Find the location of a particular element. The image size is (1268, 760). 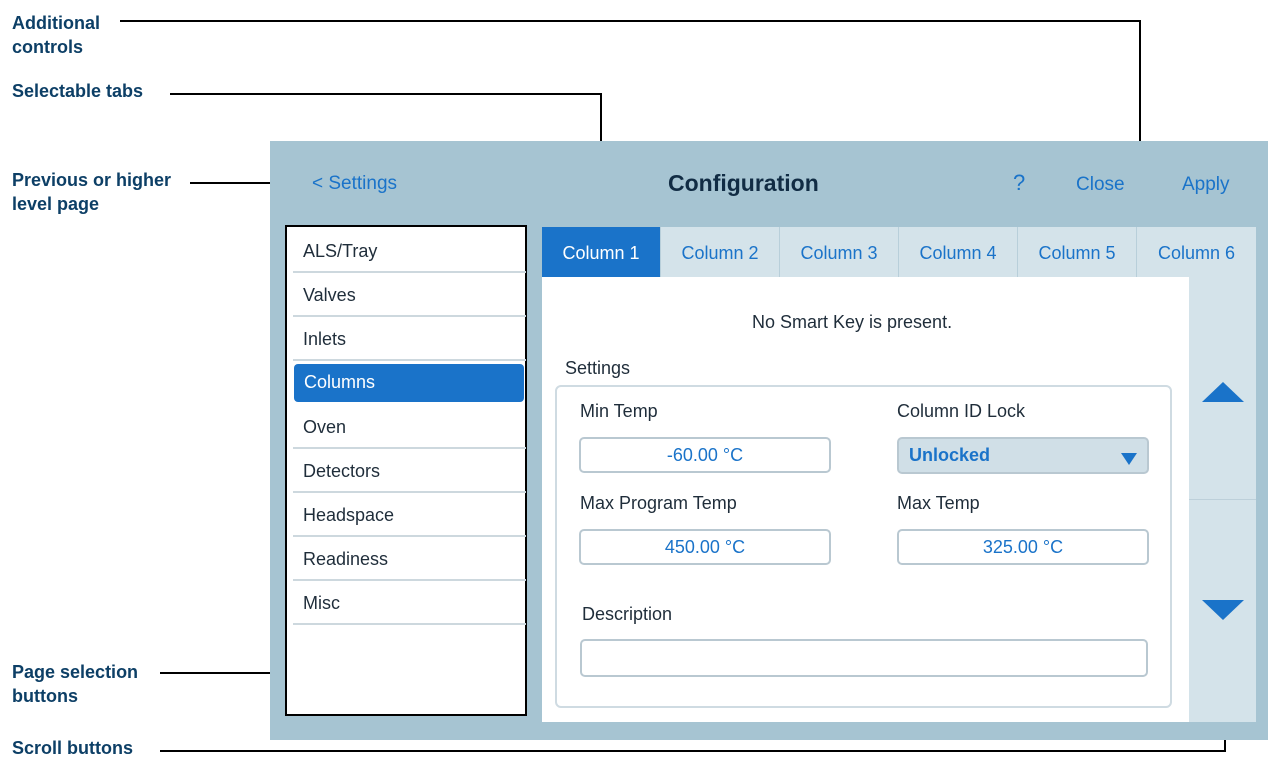

back-to-settings-link: < Settings is located at coordinates (354, 184).